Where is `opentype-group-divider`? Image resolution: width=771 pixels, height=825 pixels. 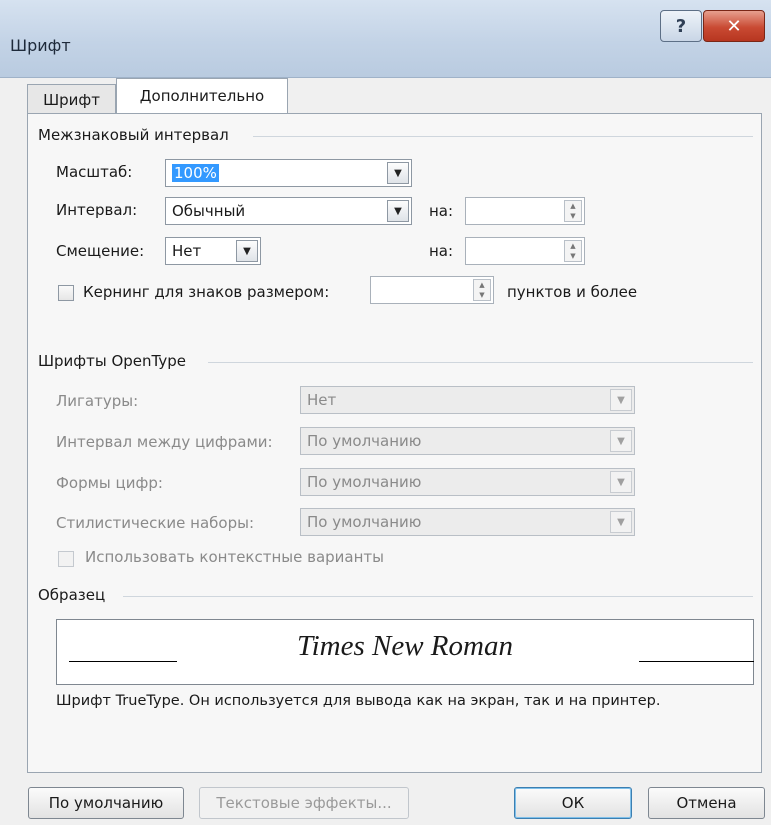 opentype-group-divider is located at coordinates (480, 362).